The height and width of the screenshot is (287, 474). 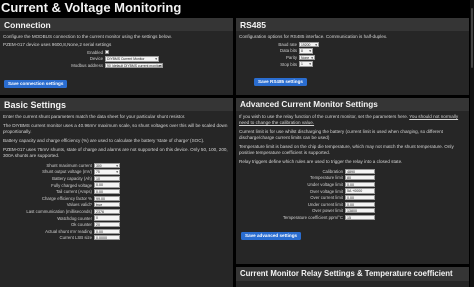 I want to click on advanced-field-input: 15, so click(x=360, y=217).